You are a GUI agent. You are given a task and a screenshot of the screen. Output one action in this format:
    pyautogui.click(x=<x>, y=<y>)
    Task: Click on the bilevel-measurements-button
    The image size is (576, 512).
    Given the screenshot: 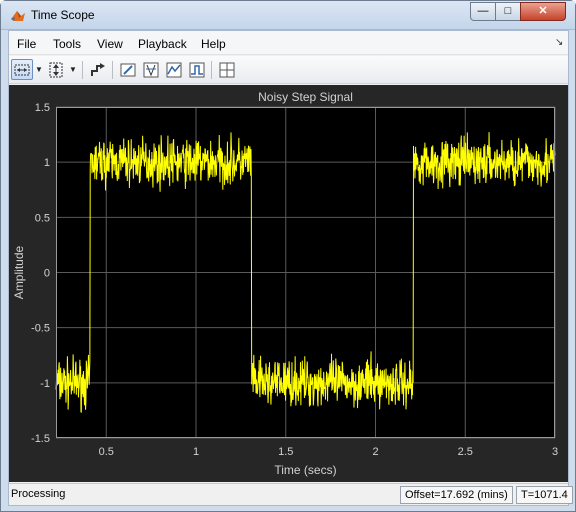 What is the action you would take?
    pyautogui.click(x=197, y=69)
    